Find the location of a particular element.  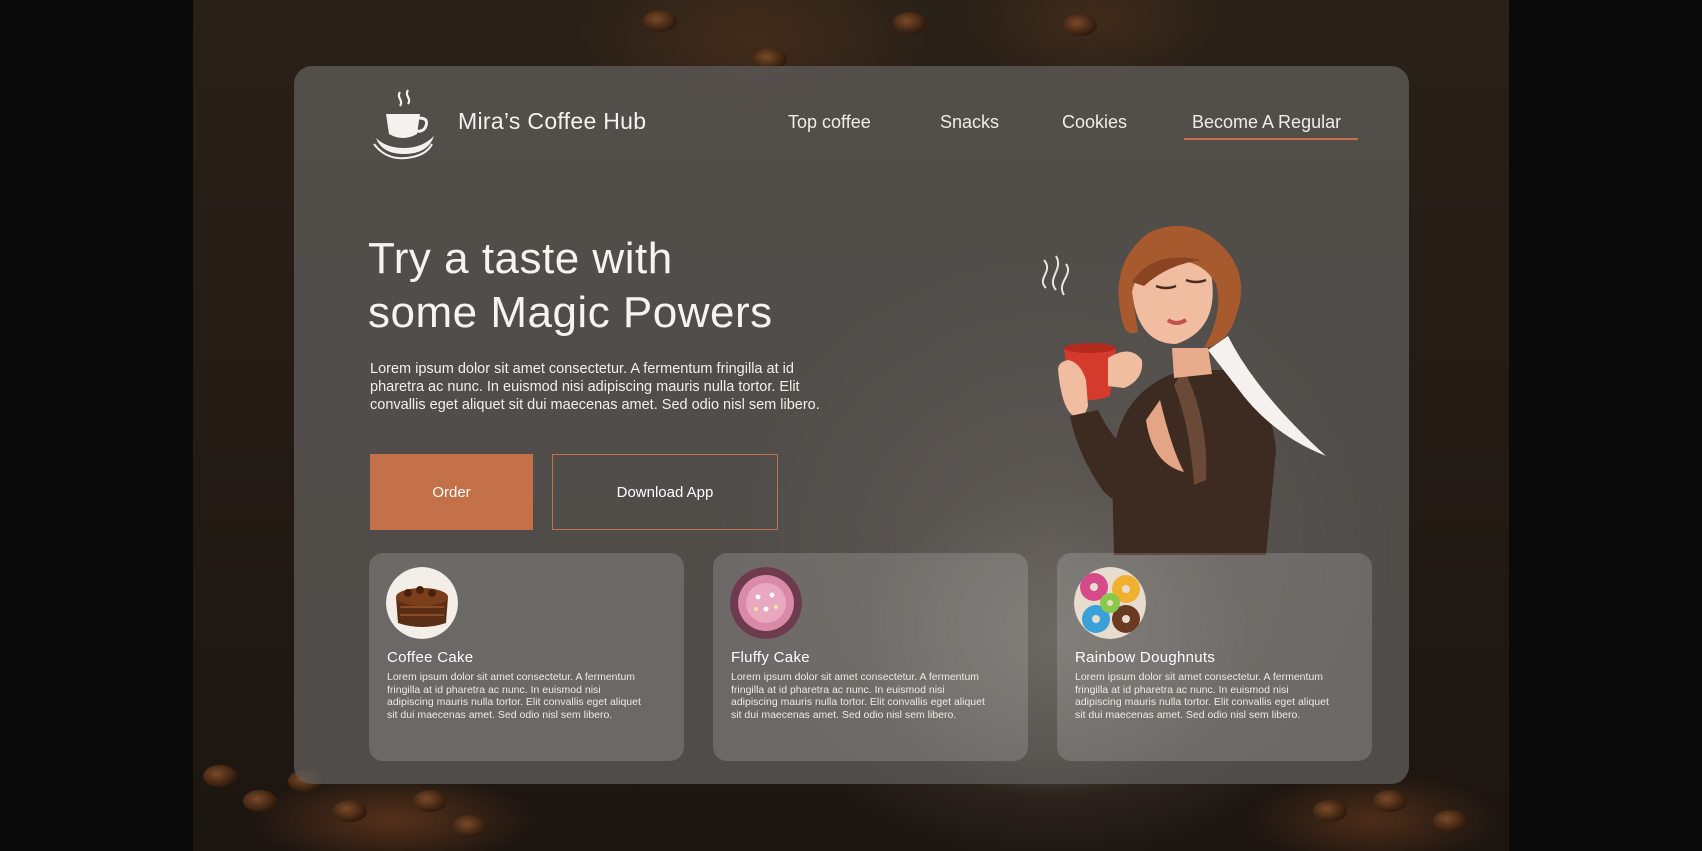

brand-name: Mira’s Coffee Hub is located at coordinates (552, 121).